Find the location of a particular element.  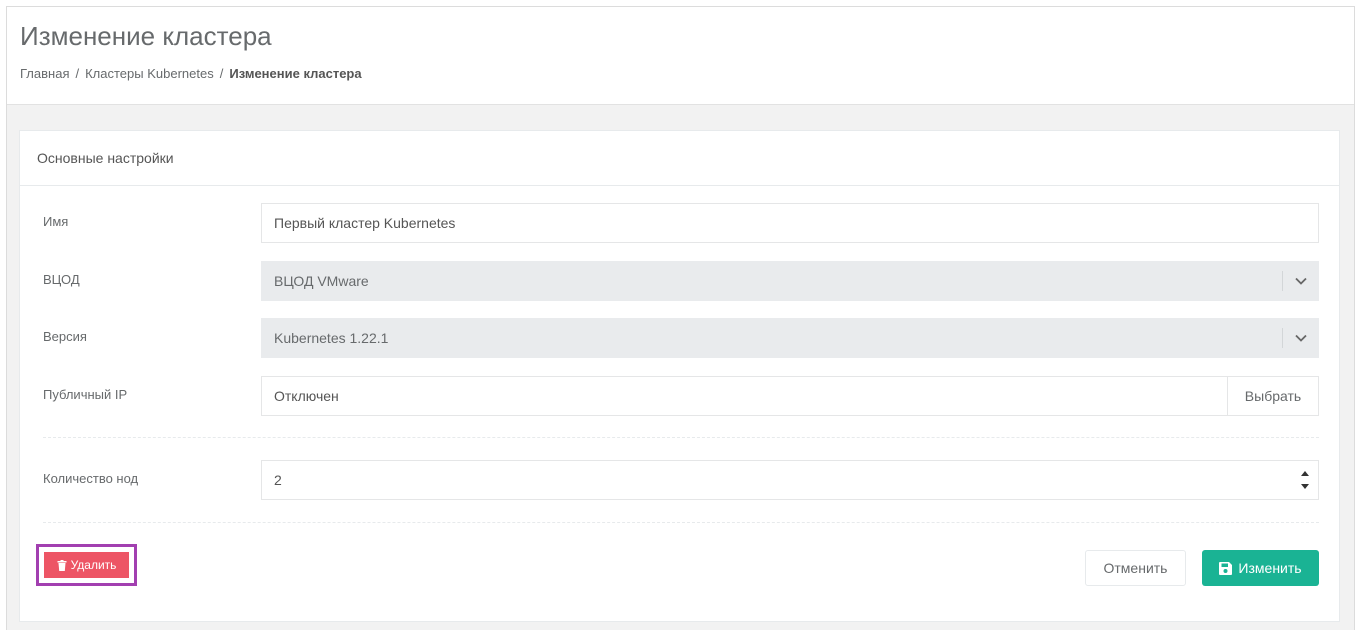

public-ip-input: Отключен Выбрать is located at coordinates (790, 396).